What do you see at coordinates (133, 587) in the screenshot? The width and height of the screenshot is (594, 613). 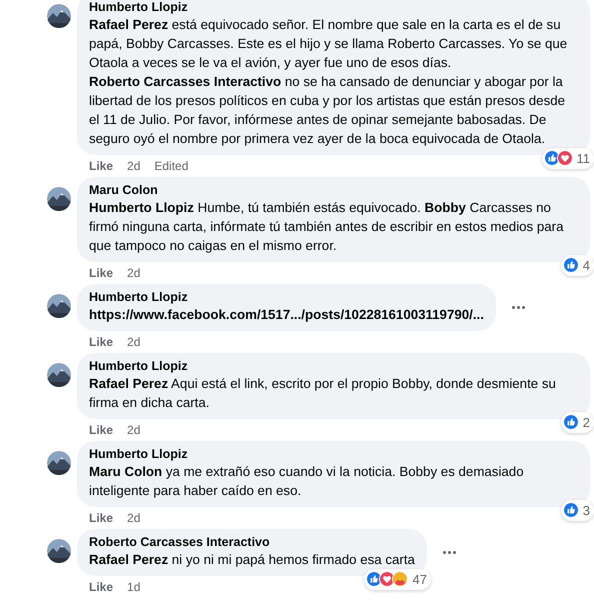 I see `timestamp: 1d` at bounding box center [133, 587].